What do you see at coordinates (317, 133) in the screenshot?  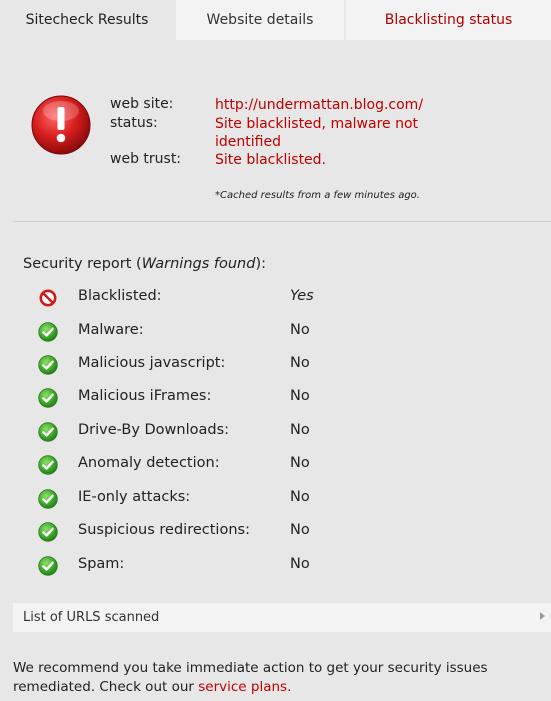 I see `status-value: Site blacklisted, malware not identified` at bounding box center [317, 133].